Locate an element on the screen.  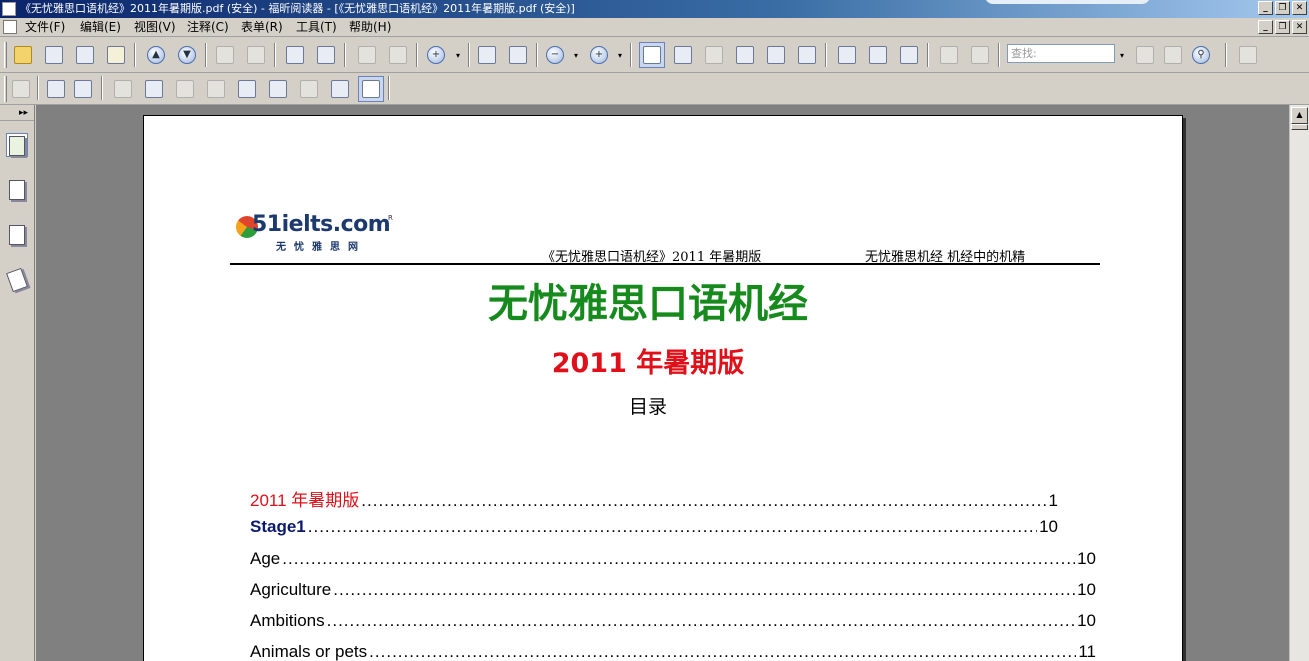
arrow-left-icon is located at coordinates (225, 55).